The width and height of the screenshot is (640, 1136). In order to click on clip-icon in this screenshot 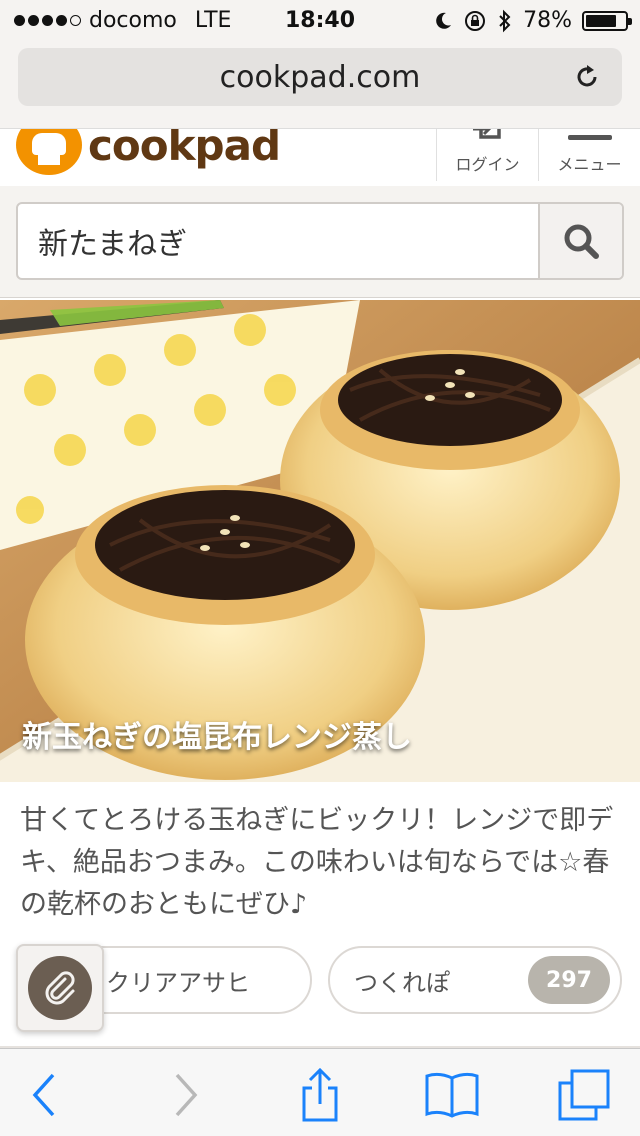, I will do `click(60, 988)`.